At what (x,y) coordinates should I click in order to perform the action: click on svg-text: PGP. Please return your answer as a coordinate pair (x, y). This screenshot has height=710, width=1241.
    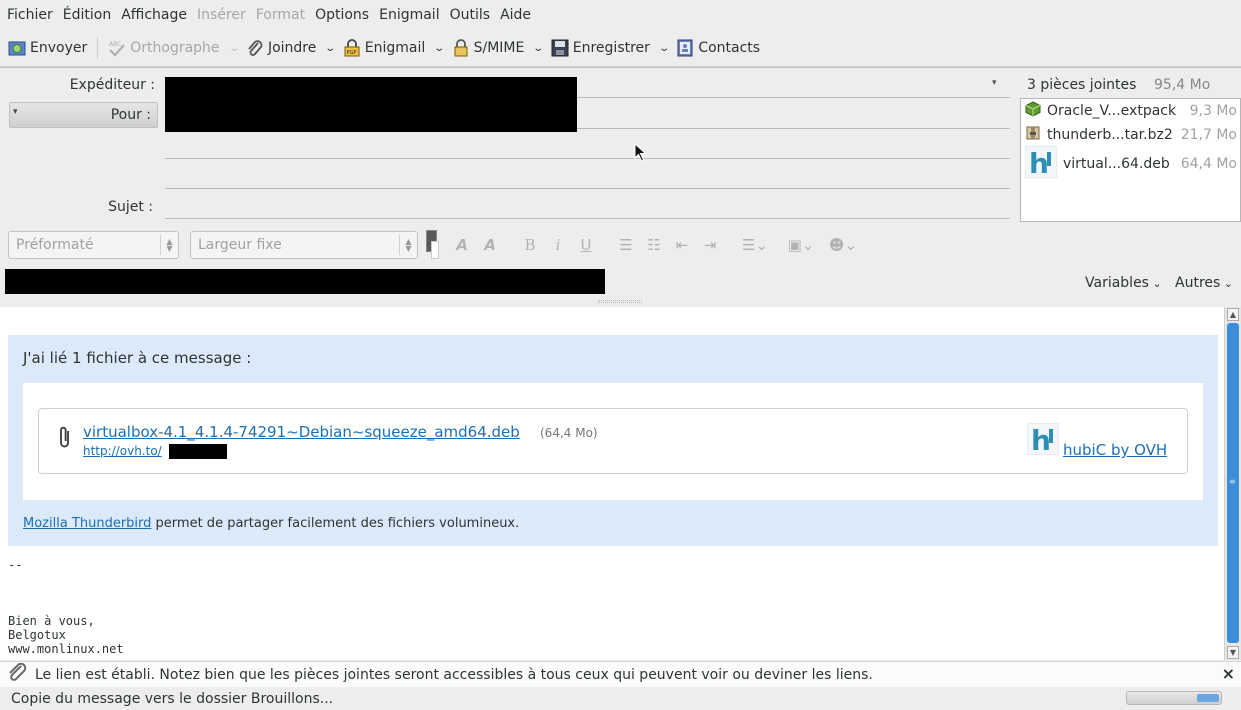
    Looking at the image, I should click on (351, 53).